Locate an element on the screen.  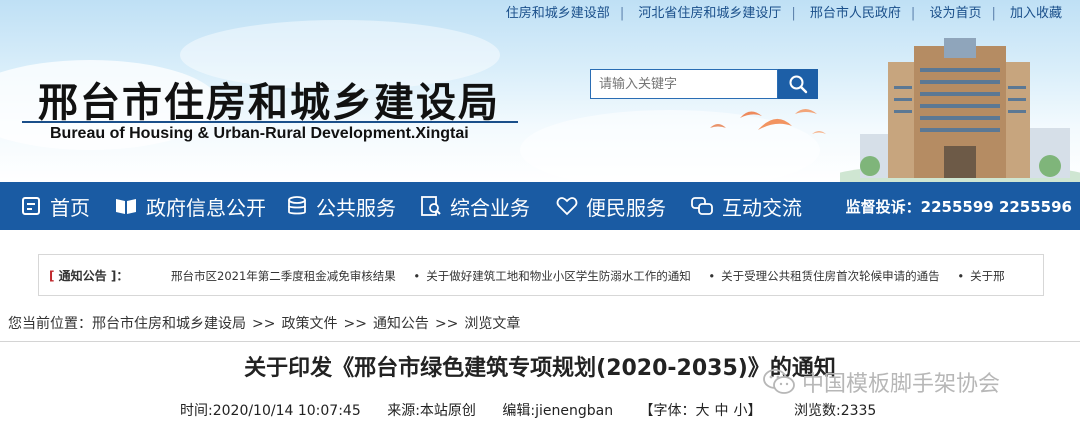
nav-item-gov-info: 政府信息公开 is located at coordinates (190, 206).